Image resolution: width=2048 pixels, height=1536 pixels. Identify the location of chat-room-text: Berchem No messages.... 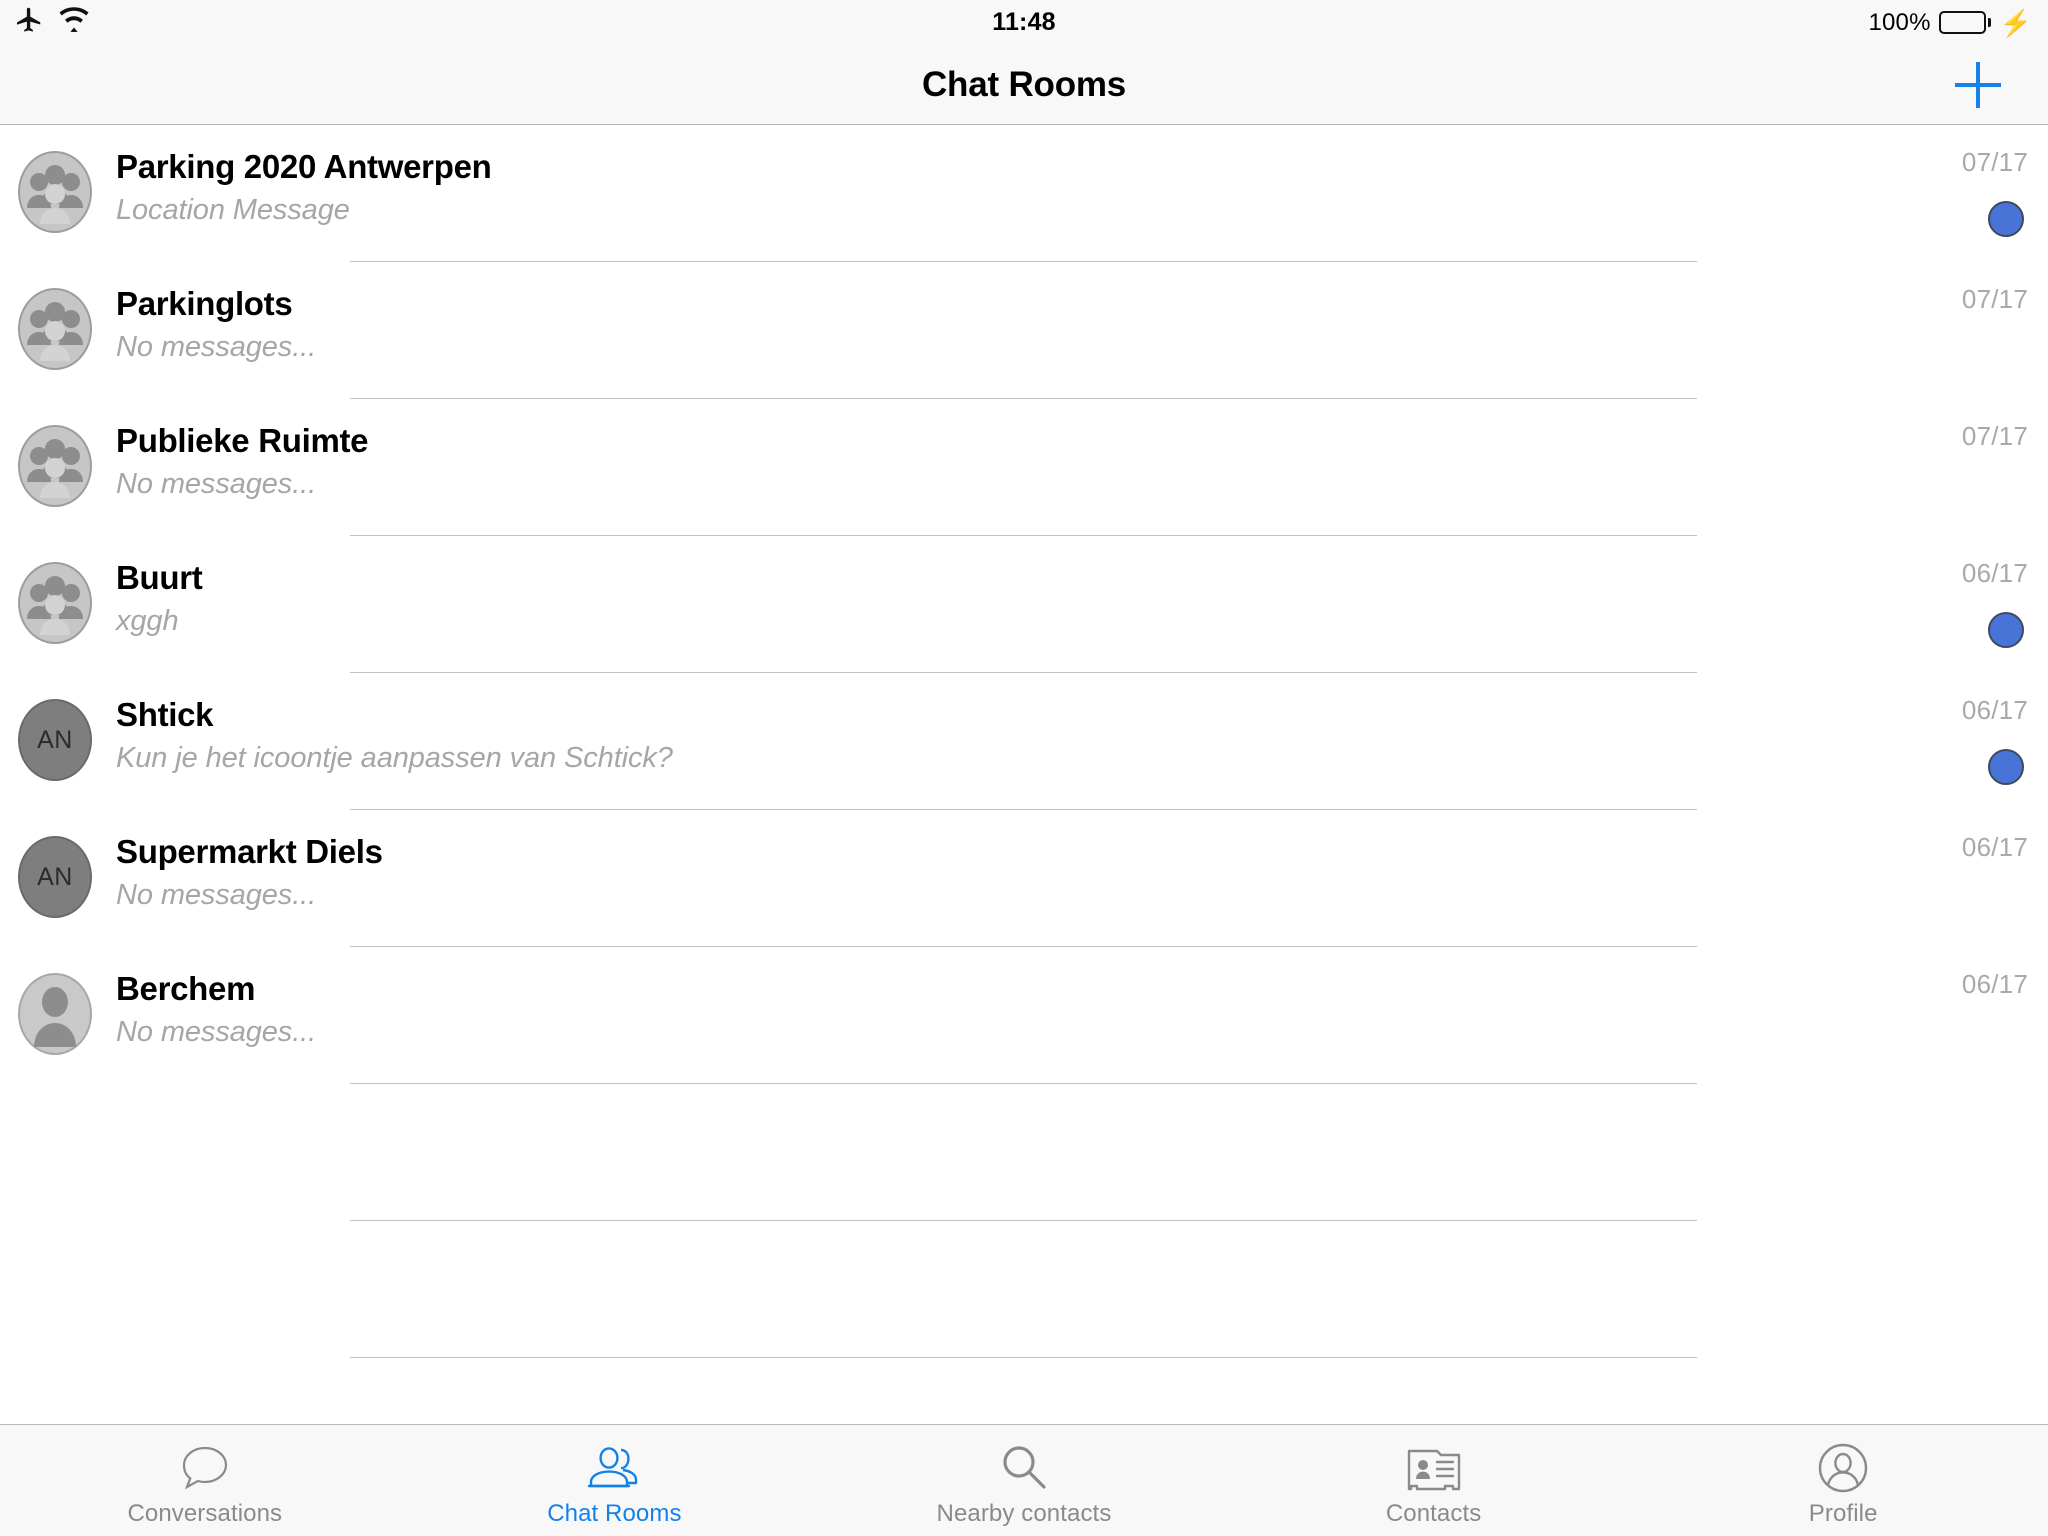
(886, 1010).